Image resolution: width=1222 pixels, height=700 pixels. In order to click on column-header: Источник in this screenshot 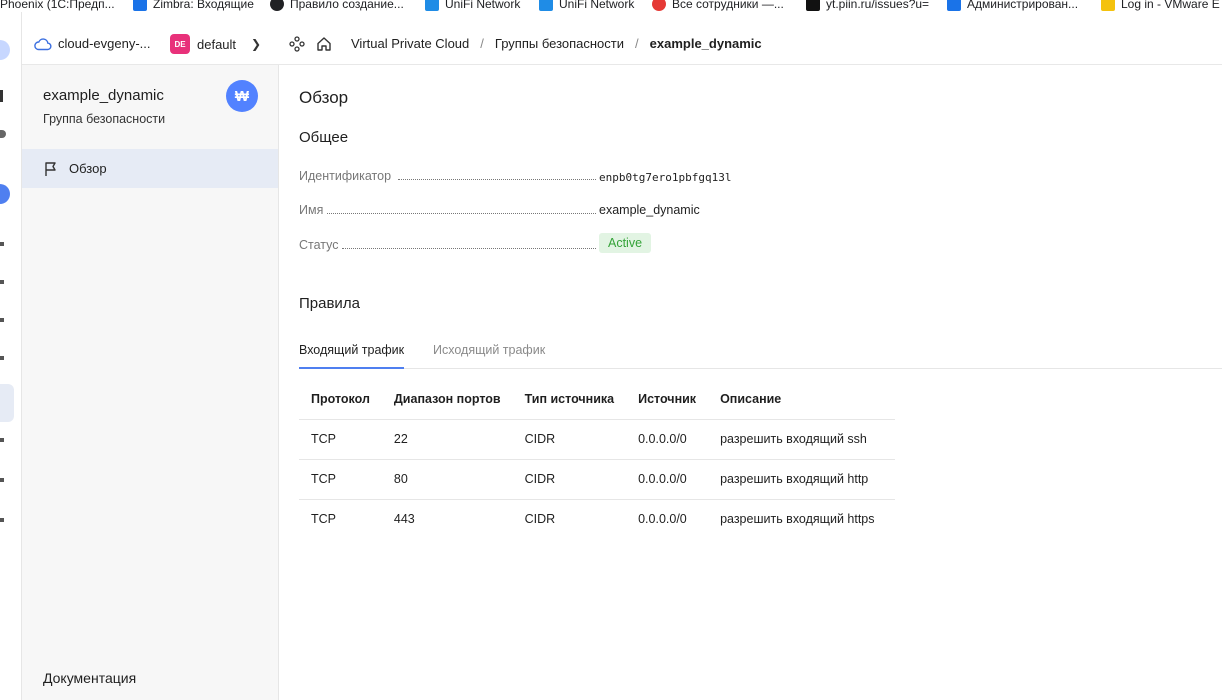, I will do `click(667, 398)`.